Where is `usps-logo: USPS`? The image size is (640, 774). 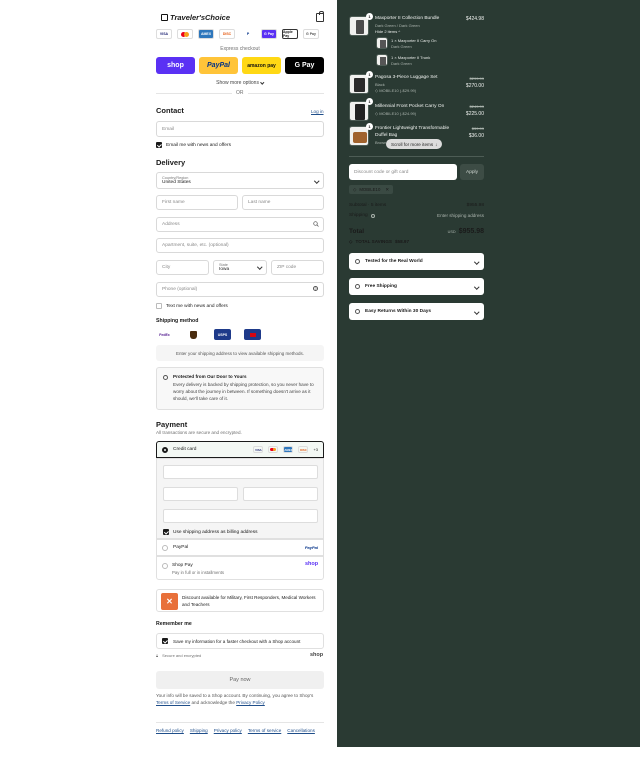
usps-logo: USPS is located at coordinates (222, 334).